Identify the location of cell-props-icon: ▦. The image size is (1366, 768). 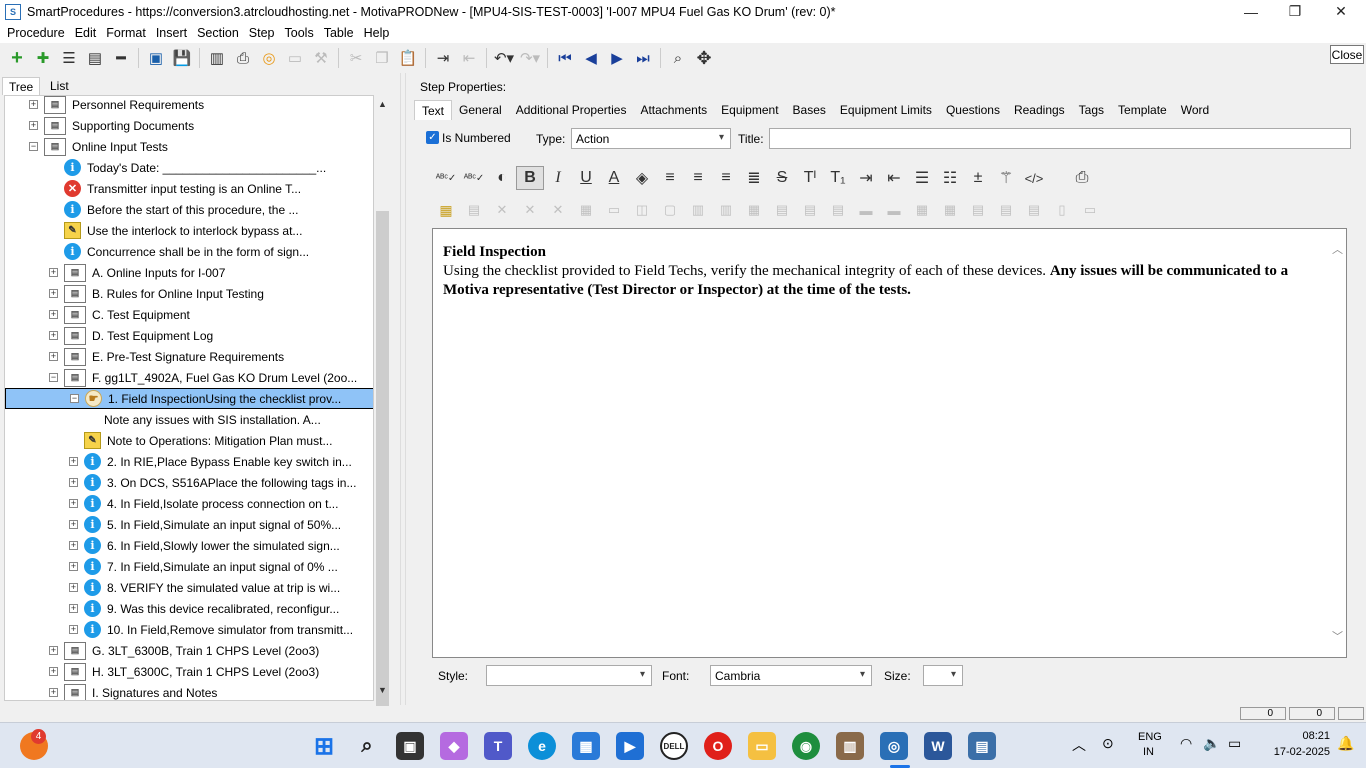
(586, 210).